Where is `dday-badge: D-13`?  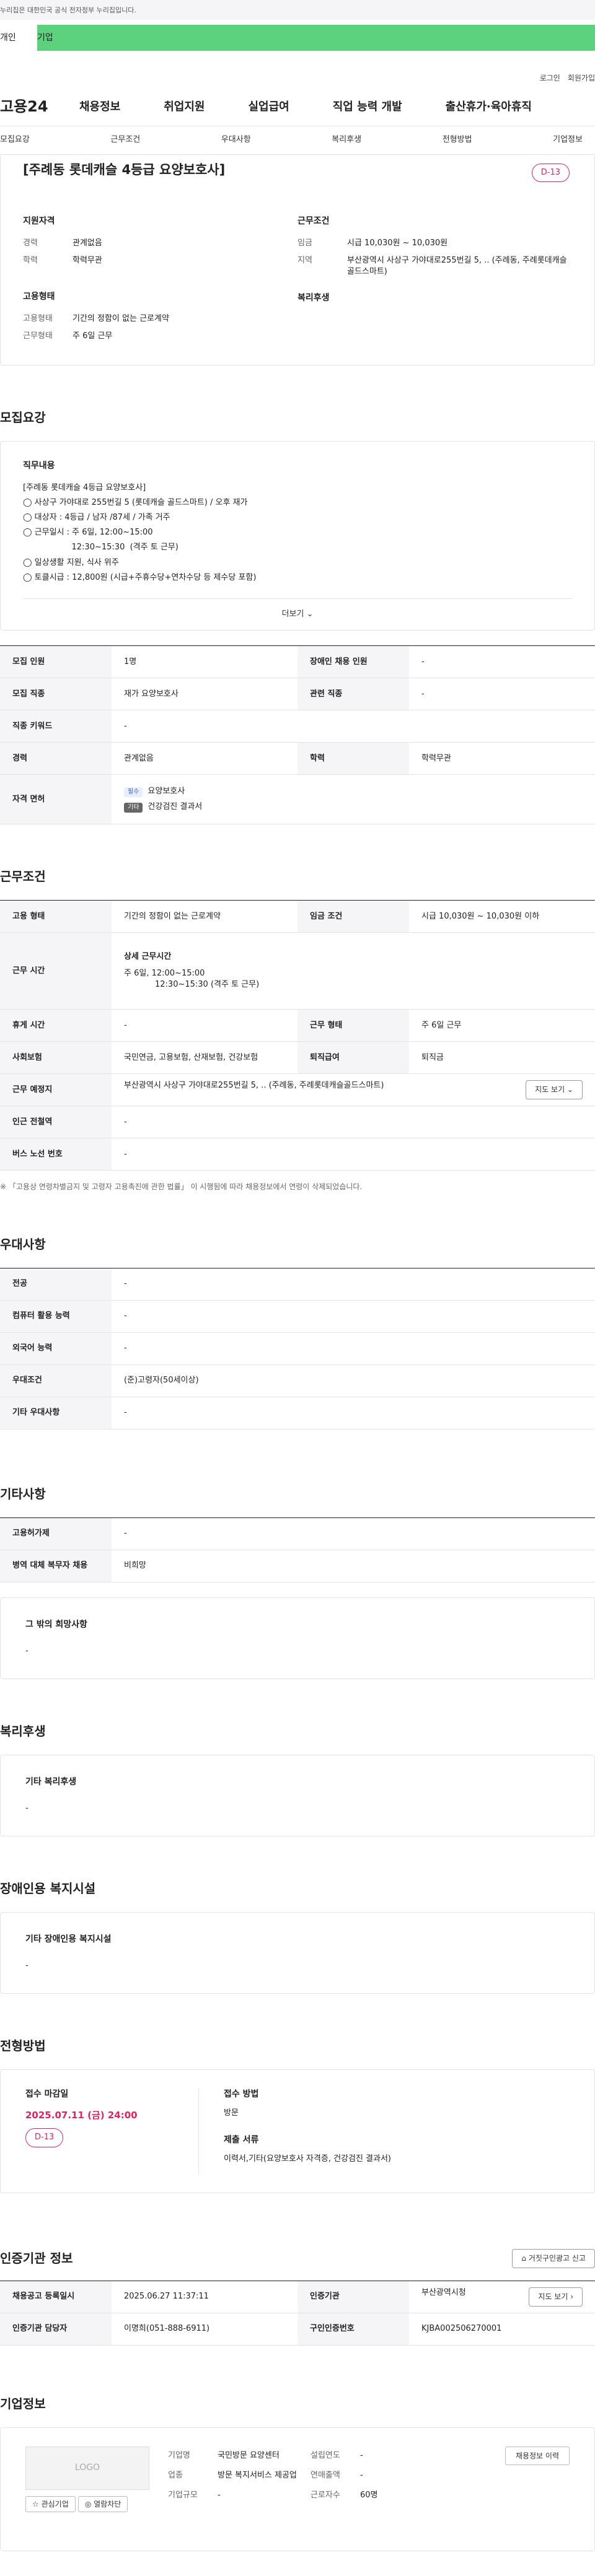 dday-badge: D-13 is located at coordinates (44, 2137).